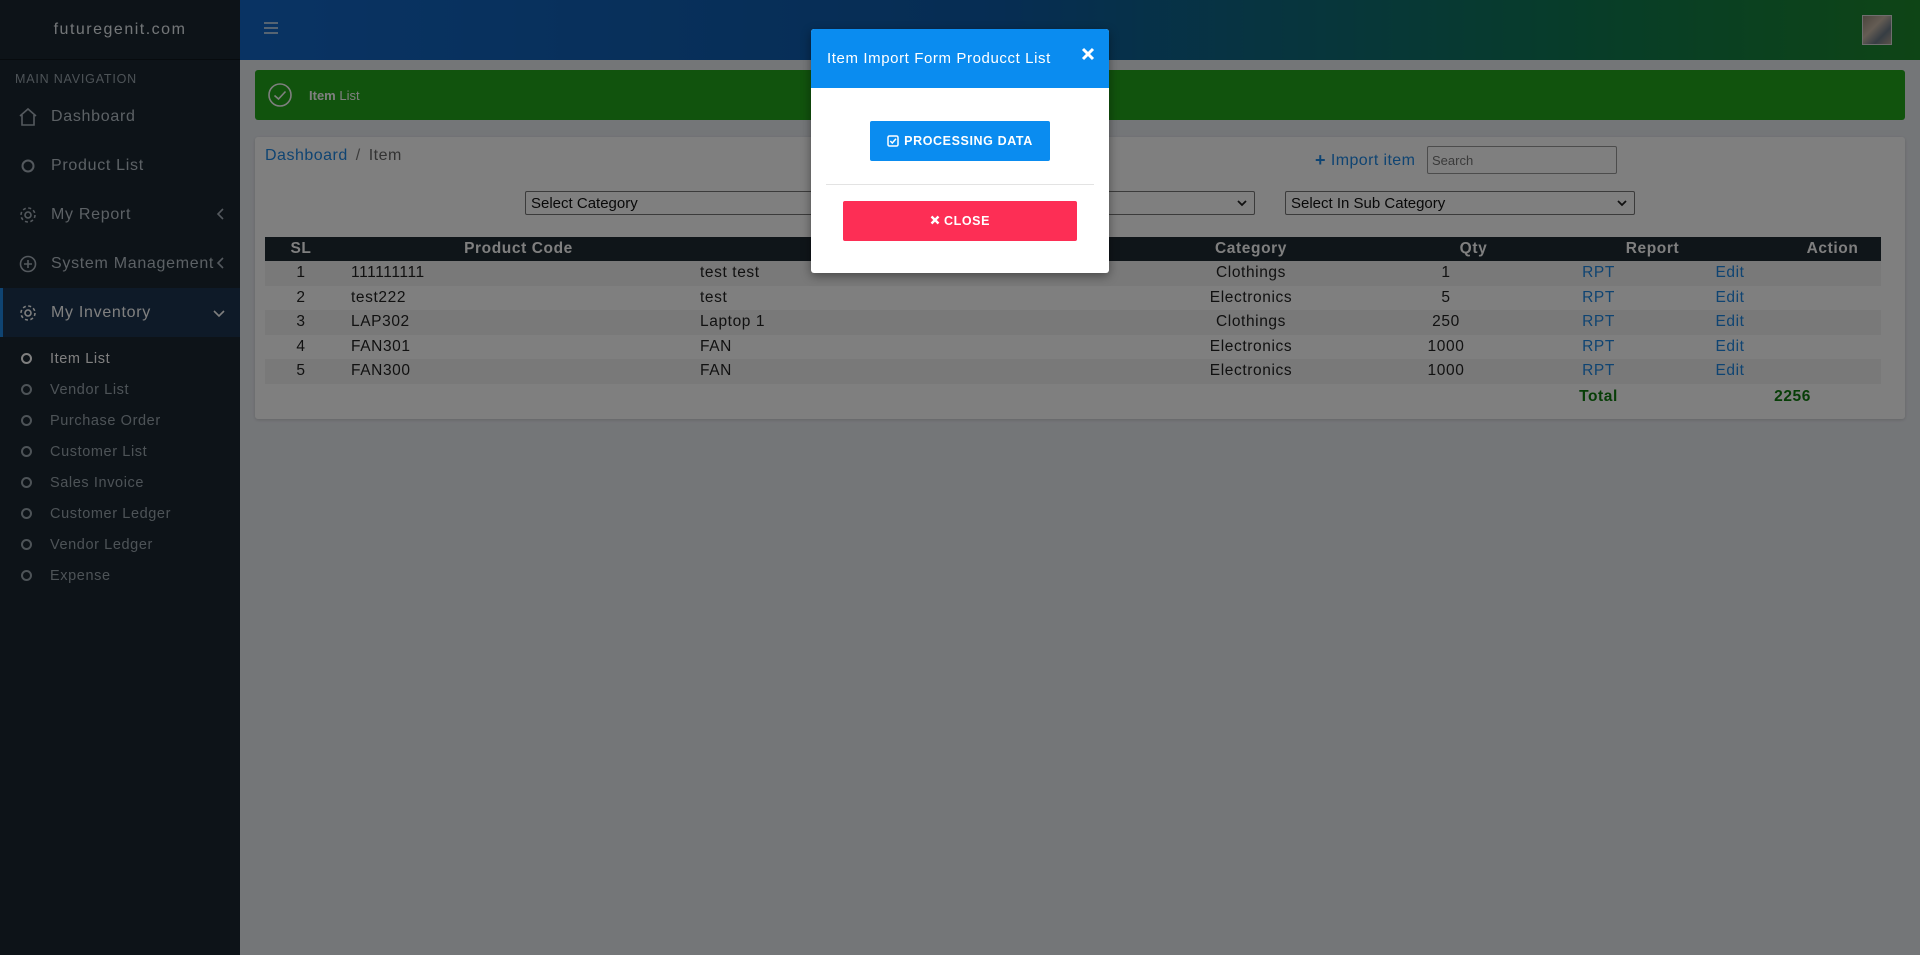 The height and width of the screenshot is (955, 1920). What do you see at coordinates (893, 141) in the screenshot?
I see `check-square-icon` at bounding box center [893, 141].